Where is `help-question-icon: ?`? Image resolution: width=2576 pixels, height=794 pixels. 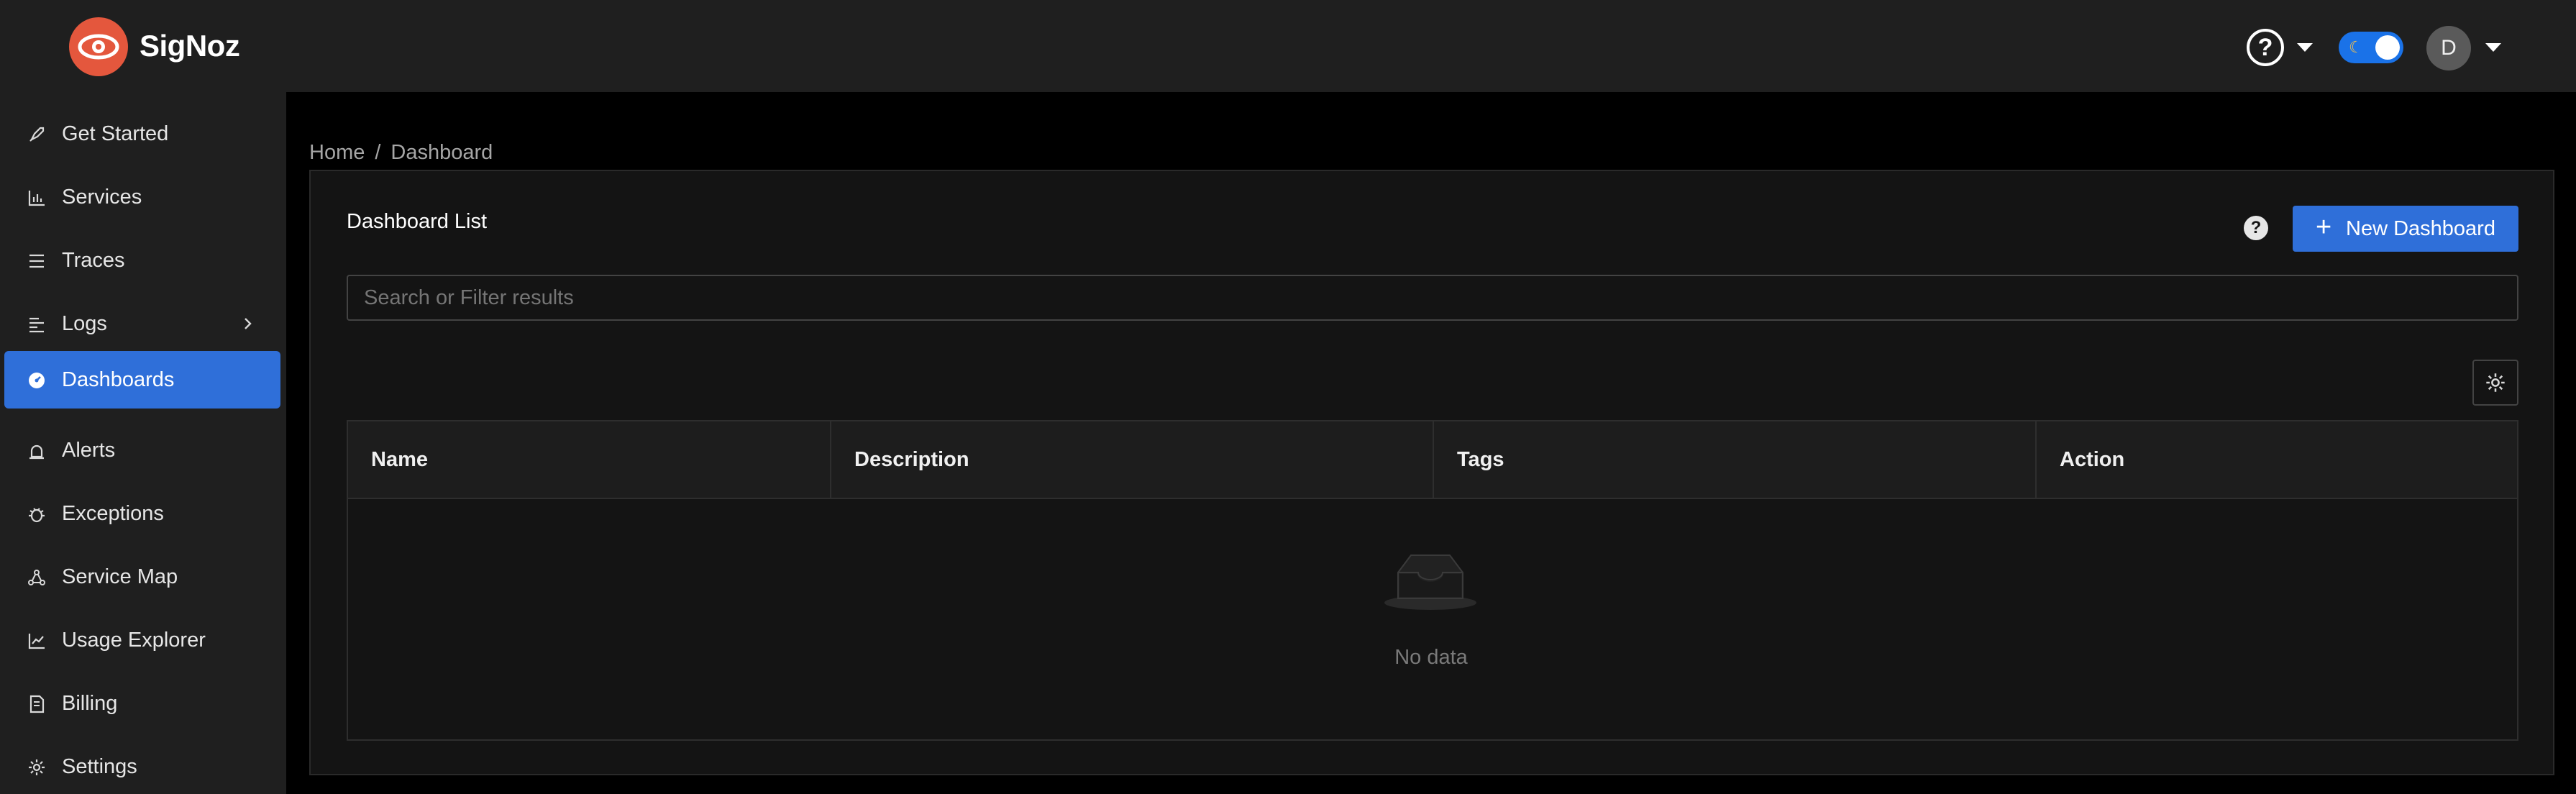
help-question-icon: ? is located at coordinates (2265, 47).